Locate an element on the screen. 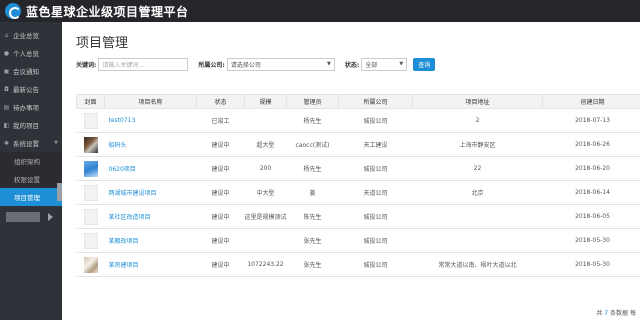 This screenshot has width=640, height=320. sidebar-subitem-org-structure: 组织架构 is located at coordinates (31, 161).